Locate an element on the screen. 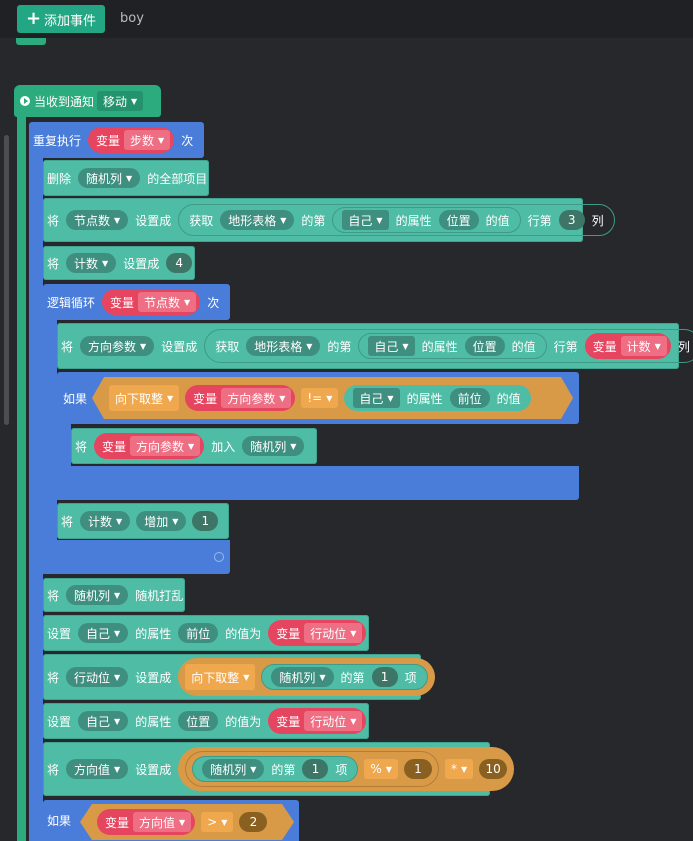 This screenshot has width=693, height=841. set-label: 将 is located at coordinates (53, 677).